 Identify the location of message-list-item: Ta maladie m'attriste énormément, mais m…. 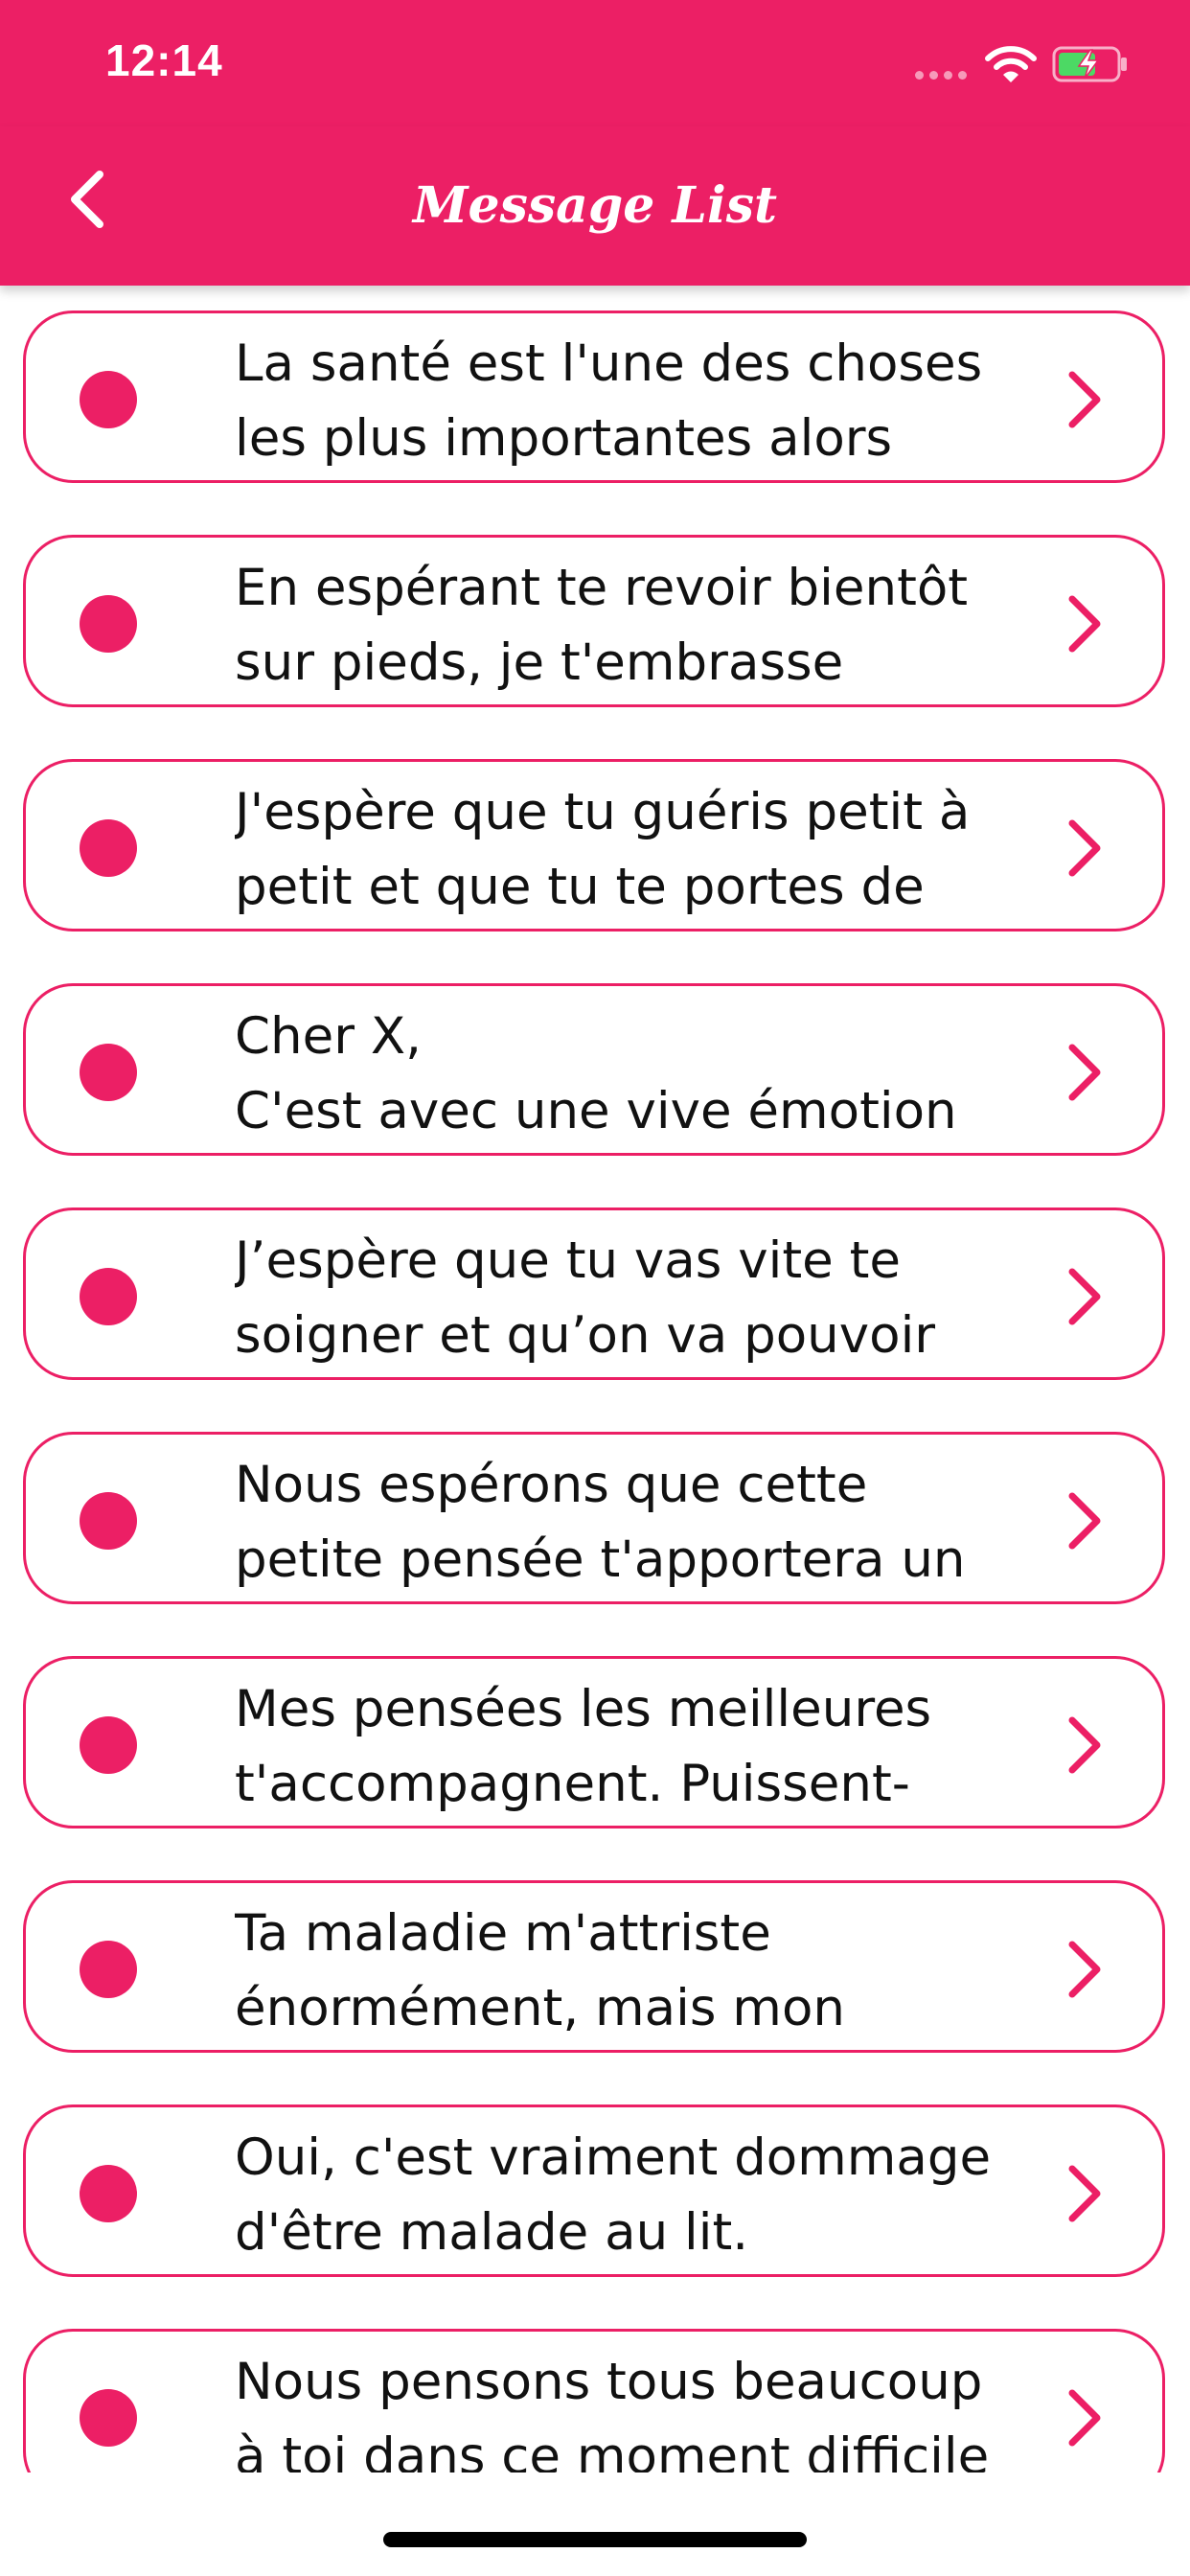
(594, 1966).